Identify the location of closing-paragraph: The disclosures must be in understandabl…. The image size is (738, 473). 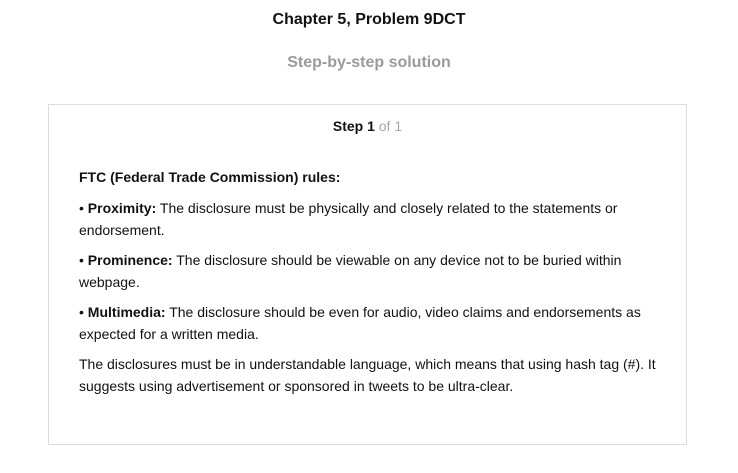
(367, 375).